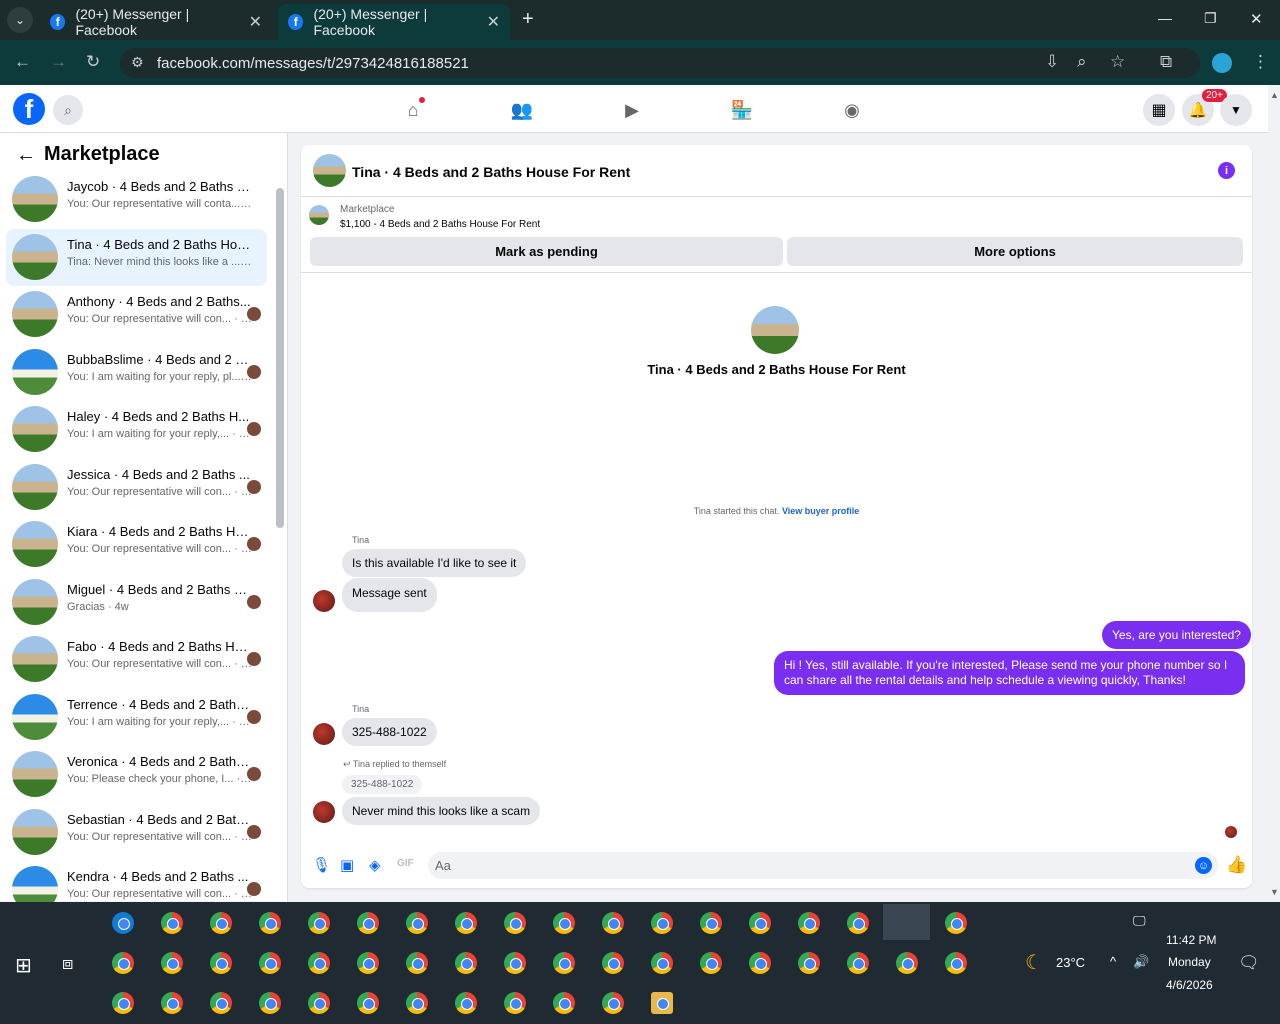 The image size is (1280, 1024). I want to click on gif-icon: GIF, so click(405, 863).